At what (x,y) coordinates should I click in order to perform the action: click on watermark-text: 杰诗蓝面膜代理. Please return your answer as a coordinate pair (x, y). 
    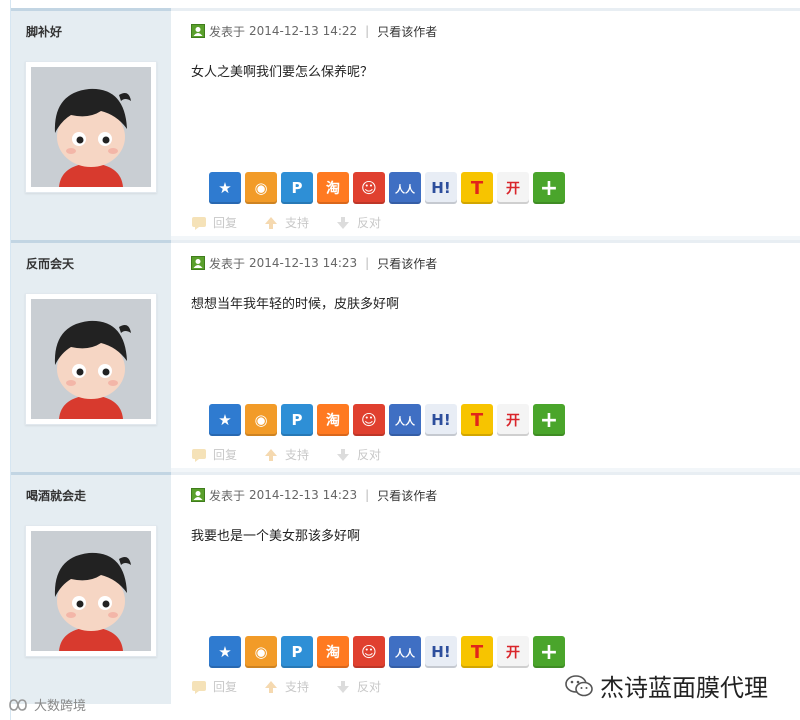
    Looking at the image, I should click on (684, 688).